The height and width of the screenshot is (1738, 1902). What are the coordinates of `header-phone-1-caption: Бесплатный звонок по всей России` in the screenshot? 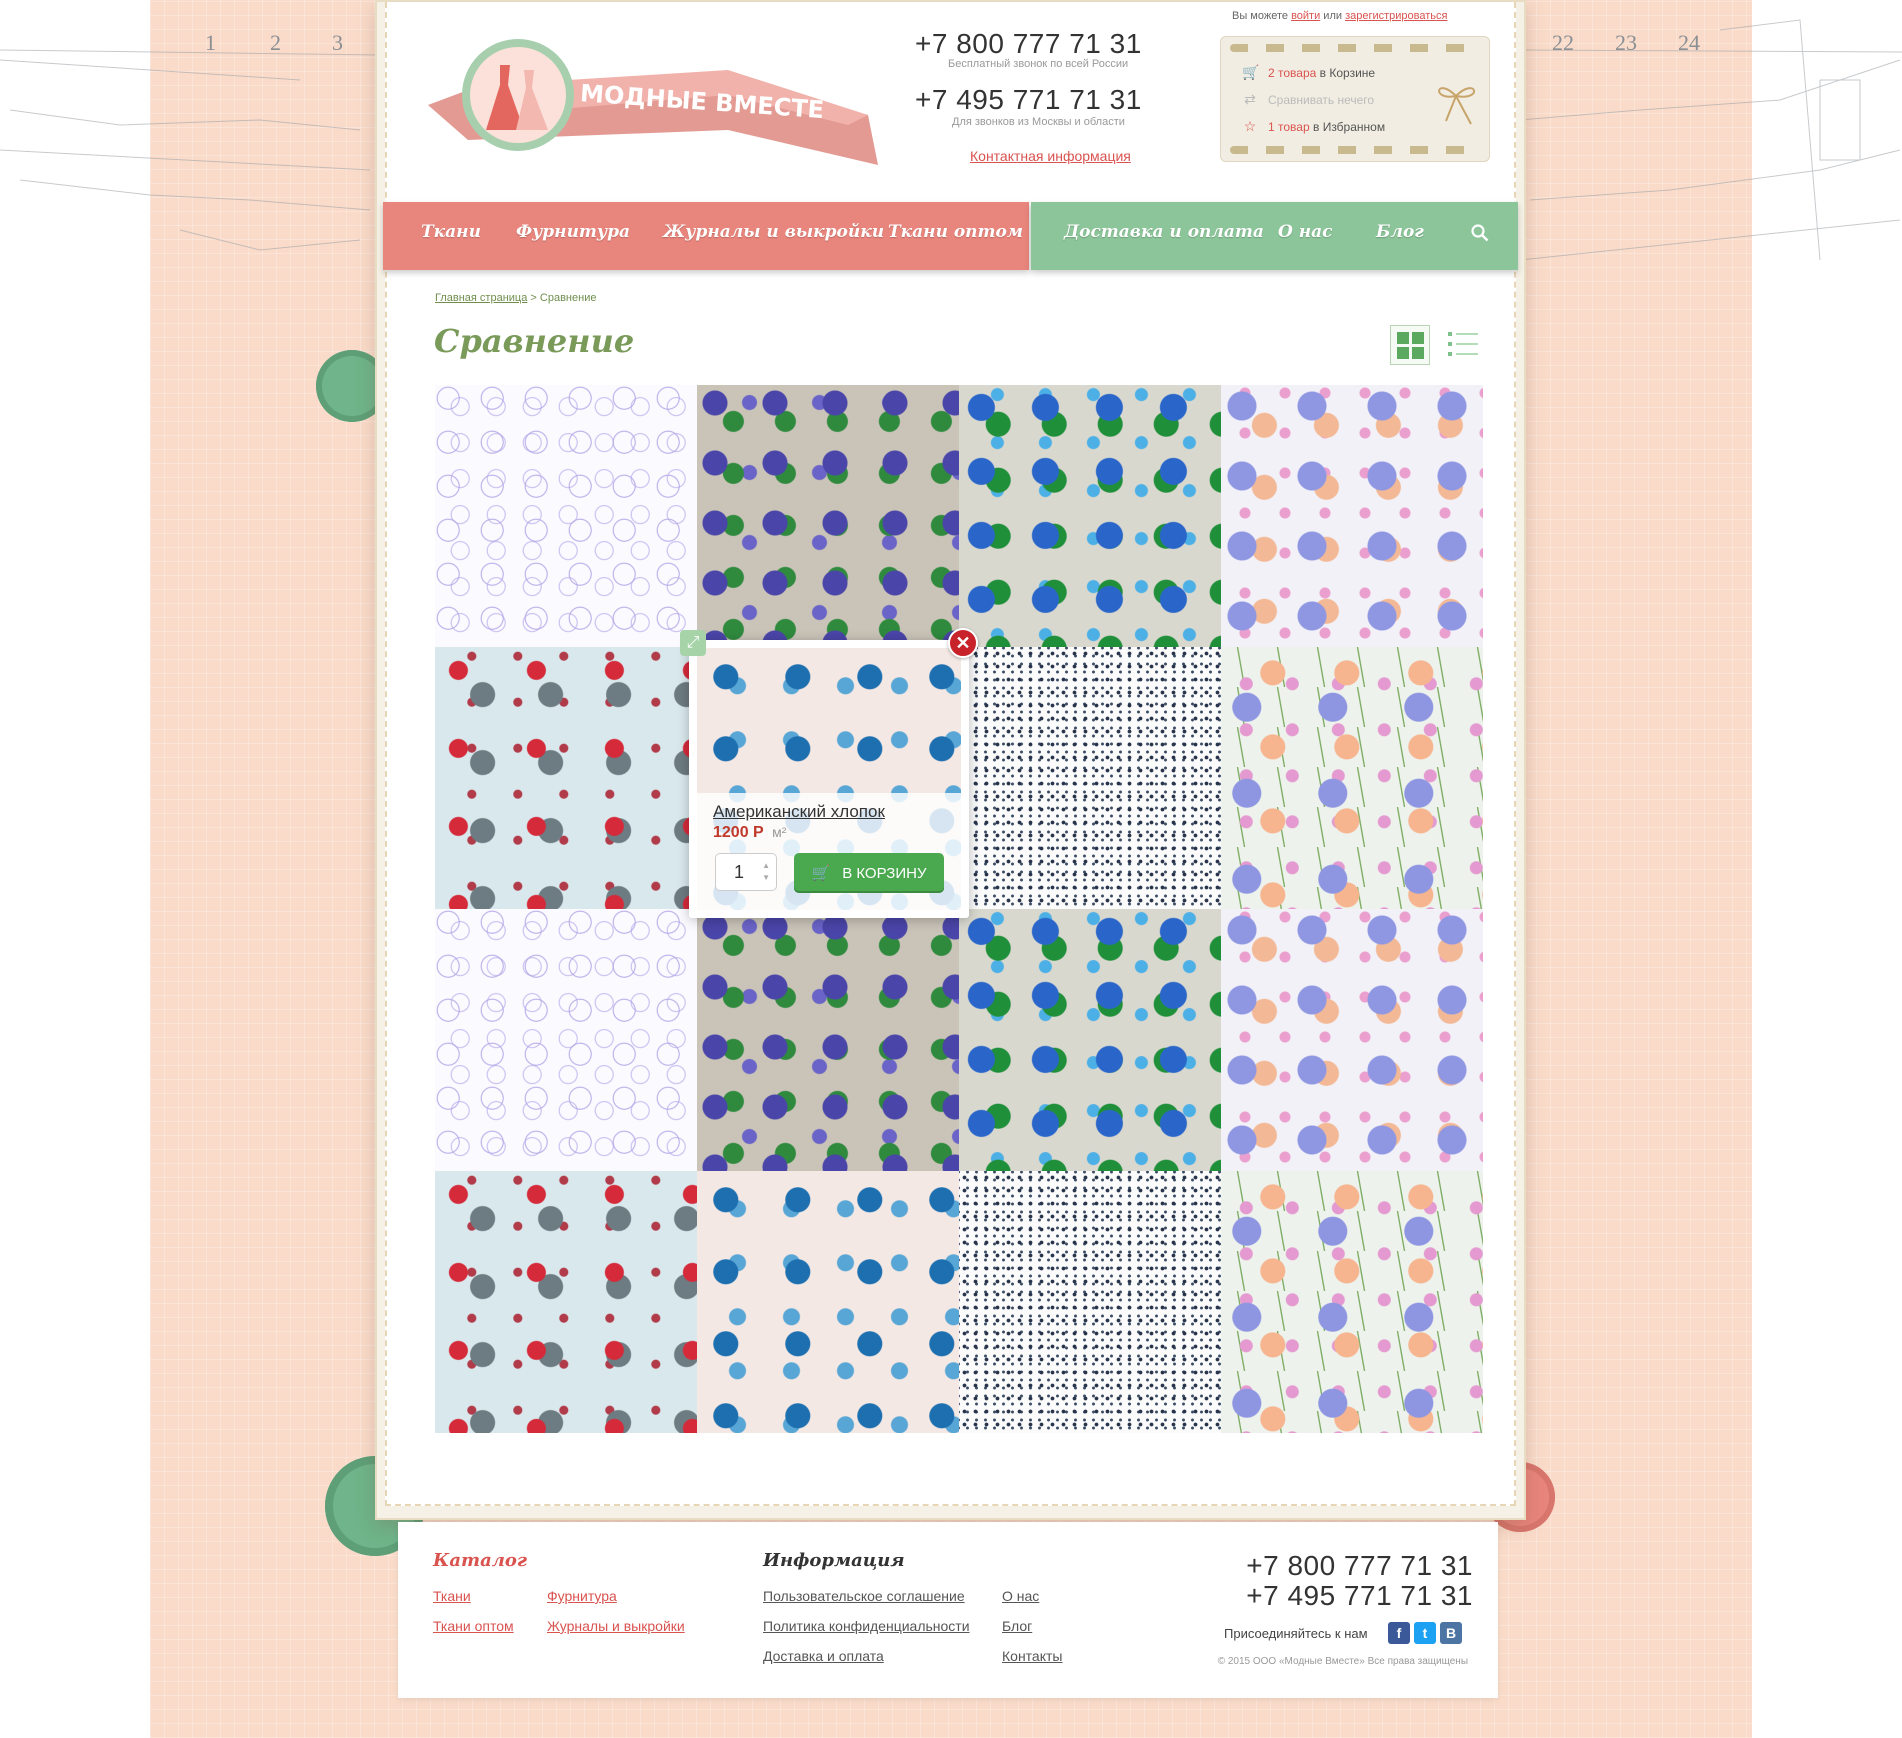 It's located at (1038, 64).